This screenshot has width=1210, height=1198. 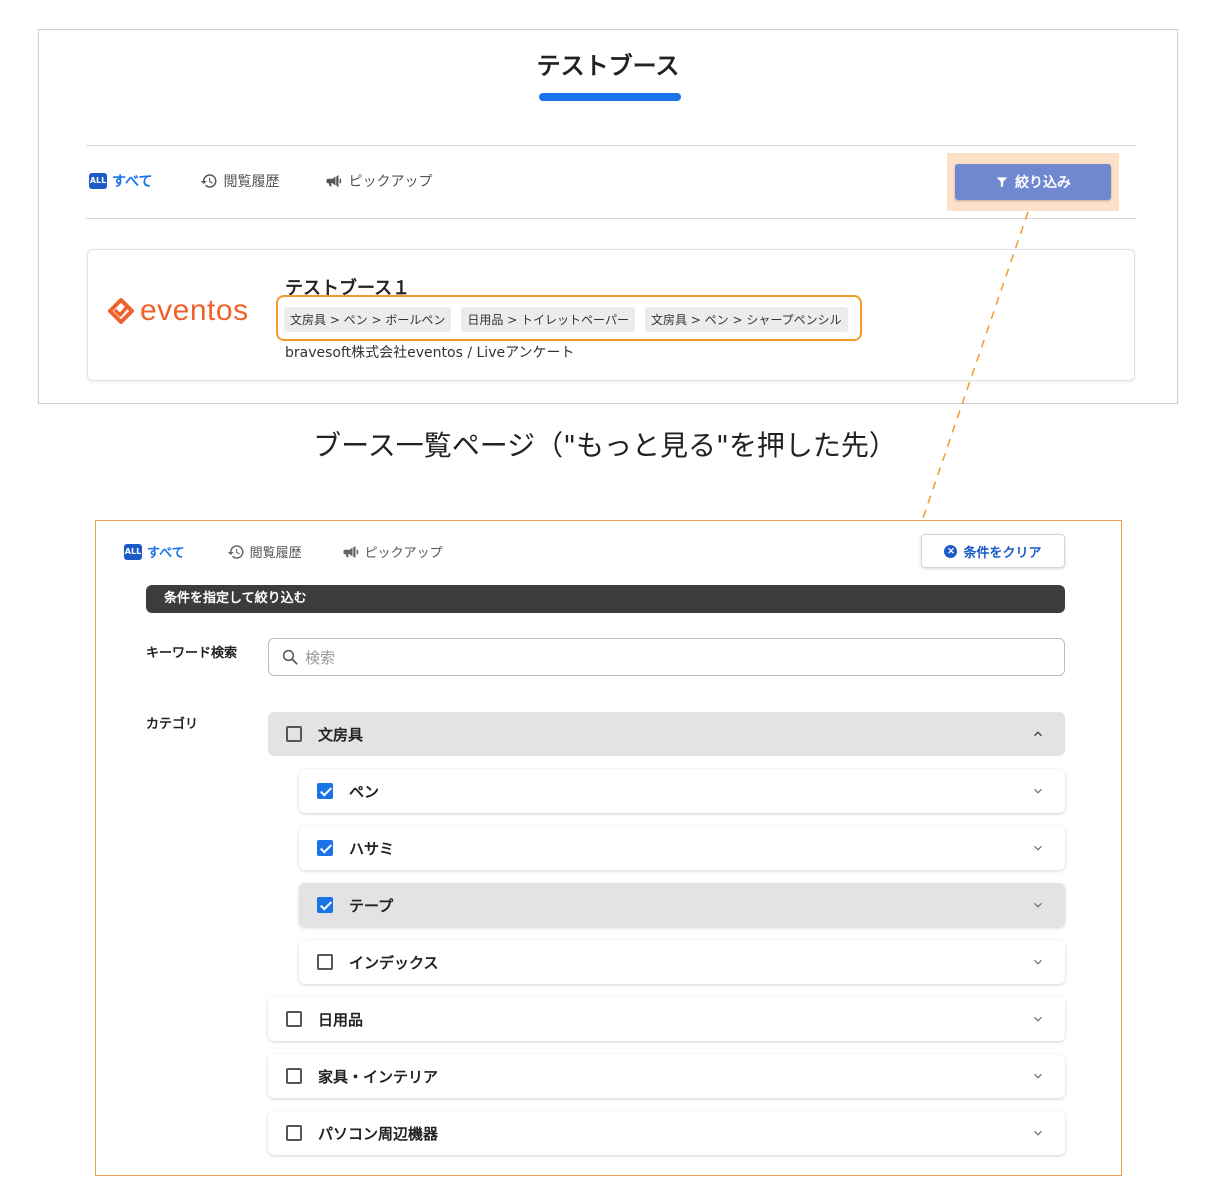 I want to click on eventos-logo: eventos, so click(x=178, y=311).